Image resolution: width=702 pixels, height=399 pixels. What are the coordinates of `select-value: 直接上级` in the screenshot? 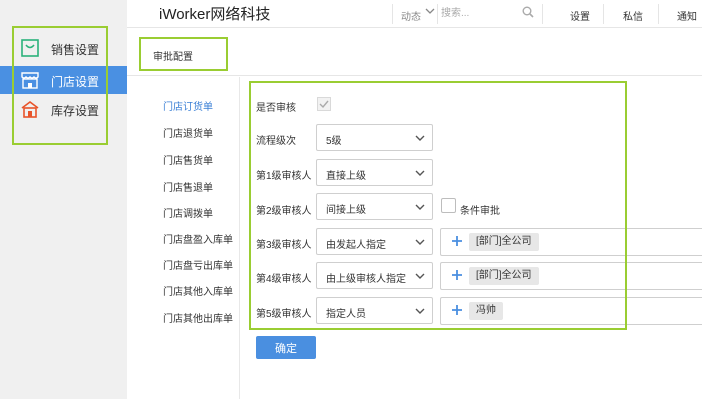 It's located at (346, 176).